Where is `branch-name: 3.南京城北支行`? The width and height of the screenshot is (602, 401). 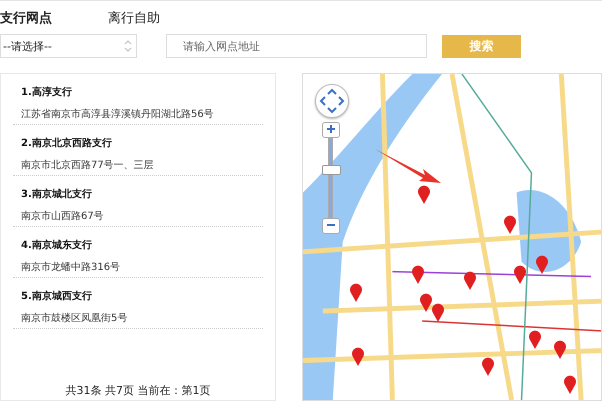
branch-name: 3.南京城北支行 is located at coordinates (142, 195).